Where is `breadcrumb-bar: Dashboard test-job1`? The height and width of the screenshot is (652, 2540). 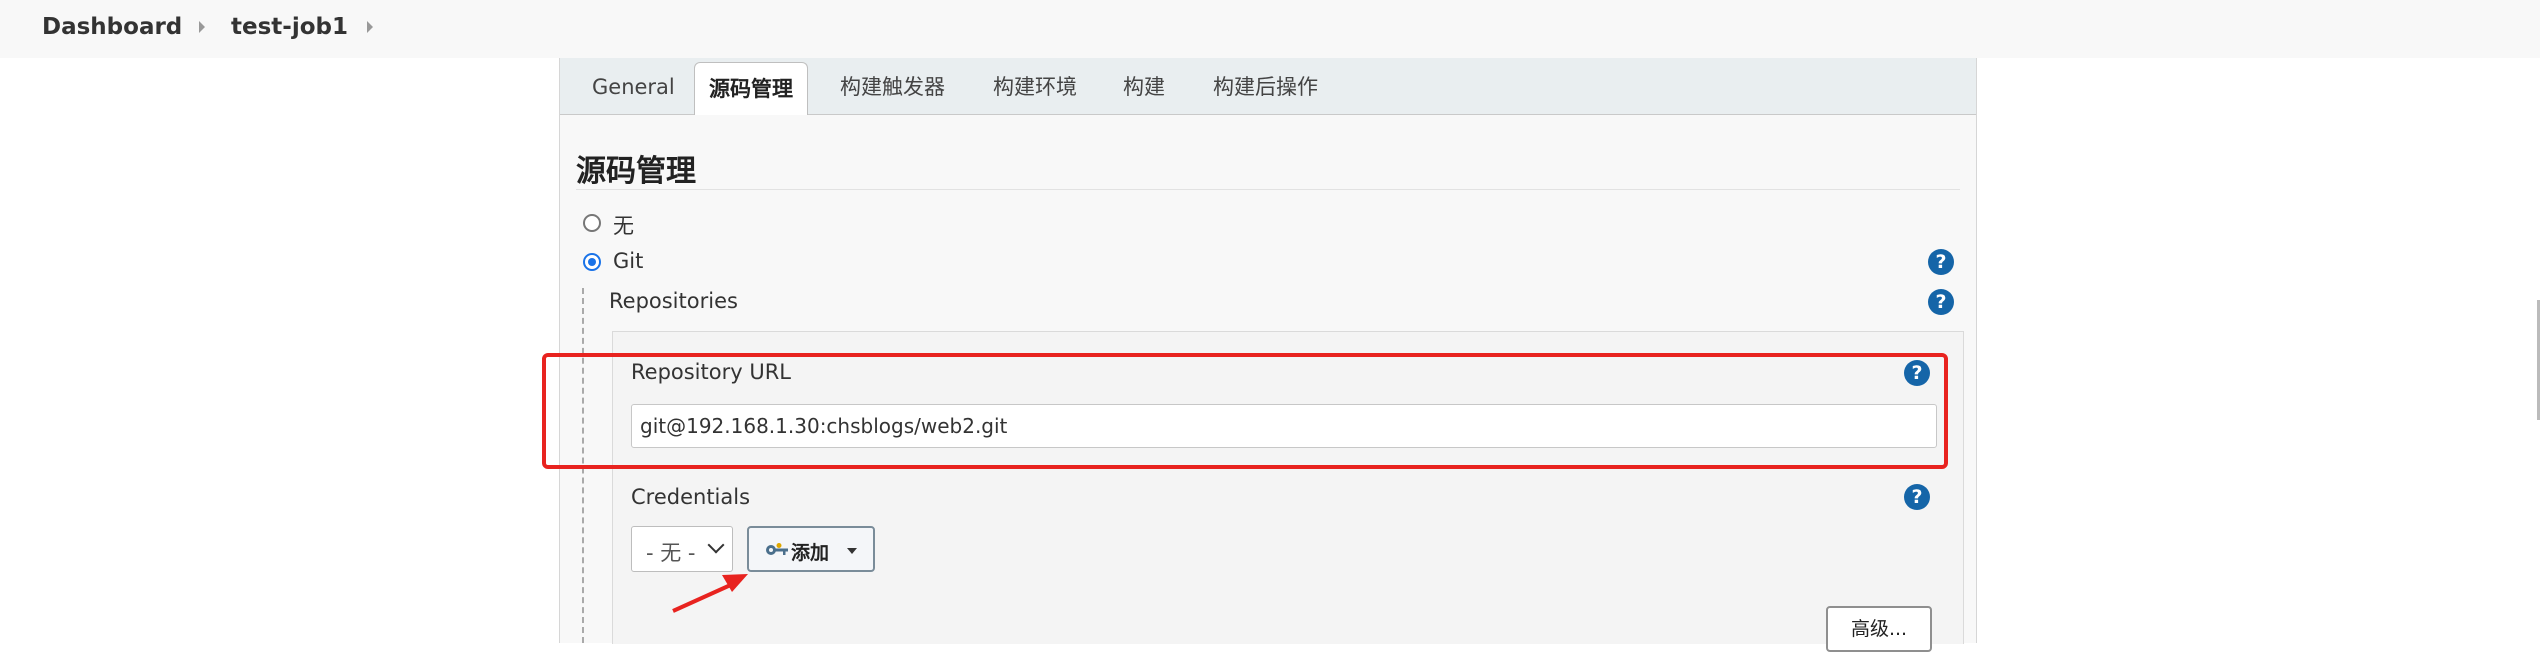
breadcrumb-bar: Dashboard test-job1 is located at coordinates (1270, 29).